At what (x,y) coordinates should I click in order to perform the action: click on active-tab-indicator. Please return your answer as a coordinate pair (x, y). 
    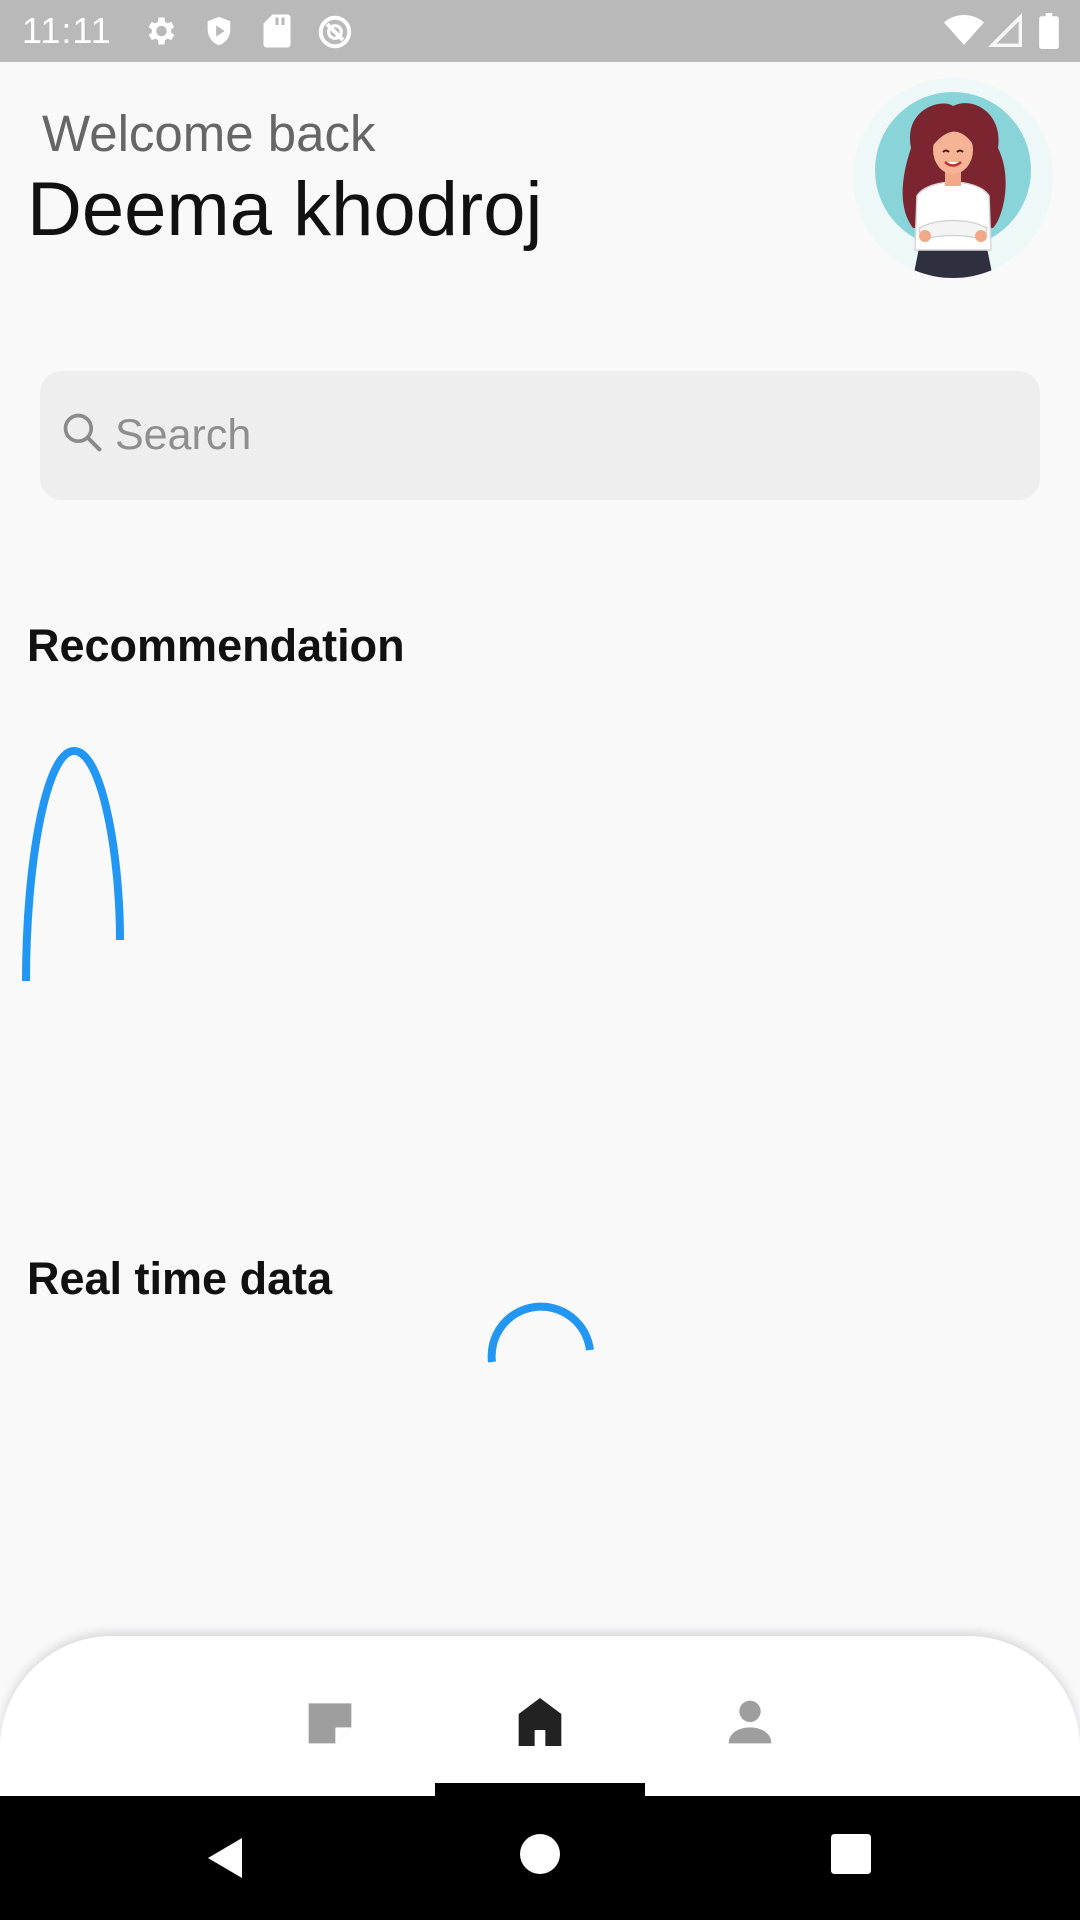
    Looking at the image, I should click on (540, 1789).